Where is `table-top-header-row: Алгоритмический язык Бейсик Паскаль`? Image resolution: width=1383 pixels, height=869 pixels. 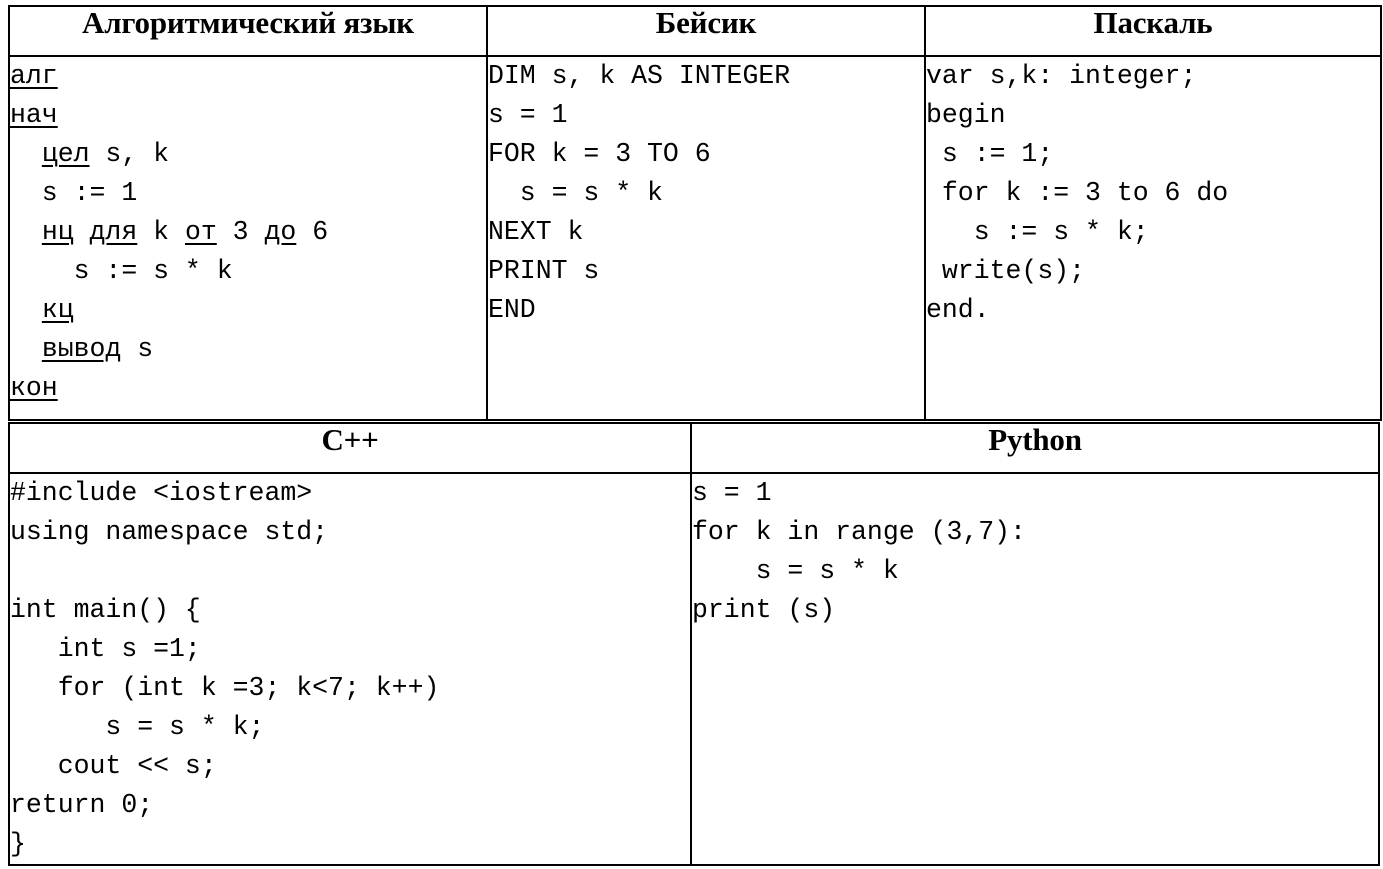 table-top-header-row: Алгоритмический язык Бейсик Паскаль is located at coordinates (695, 31).